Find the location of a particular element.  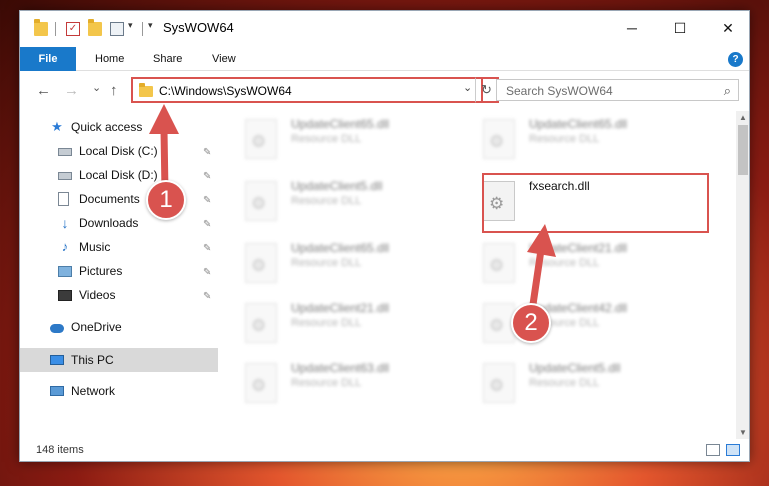

arrow-2-head is located at coordinates (541, 240).